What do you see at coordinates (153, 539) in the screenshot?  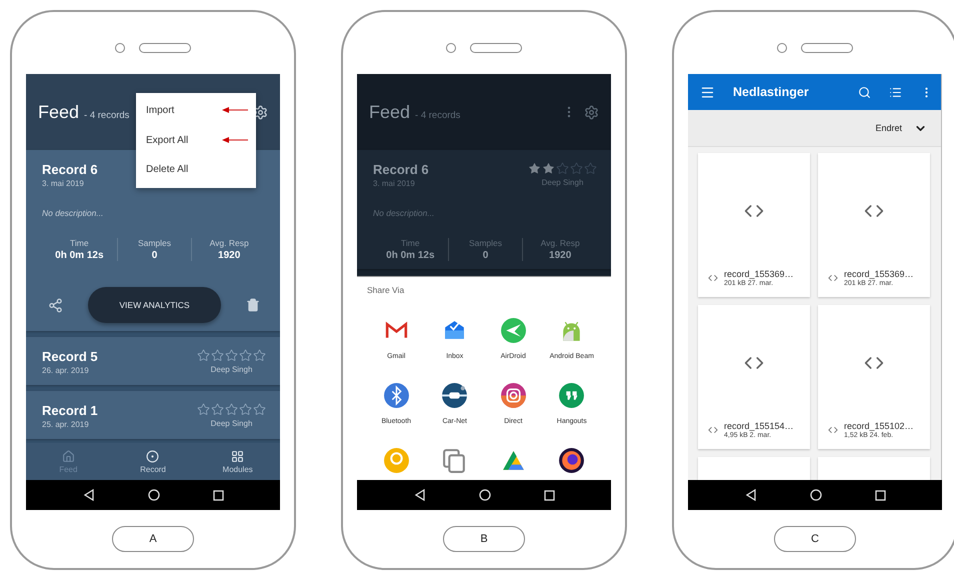 I see `phone-label: A` at bounding box center [153, 539].